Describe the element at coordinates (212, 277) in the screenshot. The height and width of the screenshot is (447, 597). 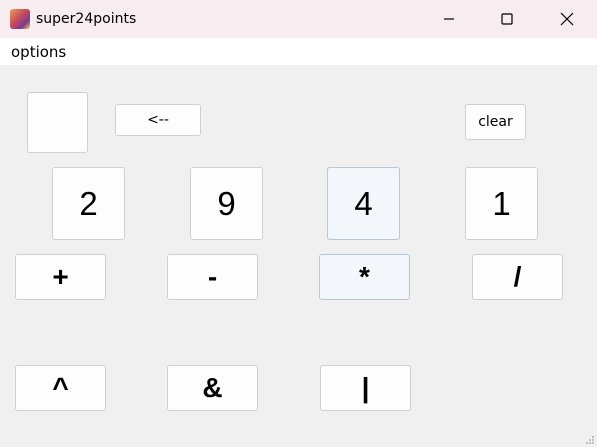
I see `minus-button: -` at that location.